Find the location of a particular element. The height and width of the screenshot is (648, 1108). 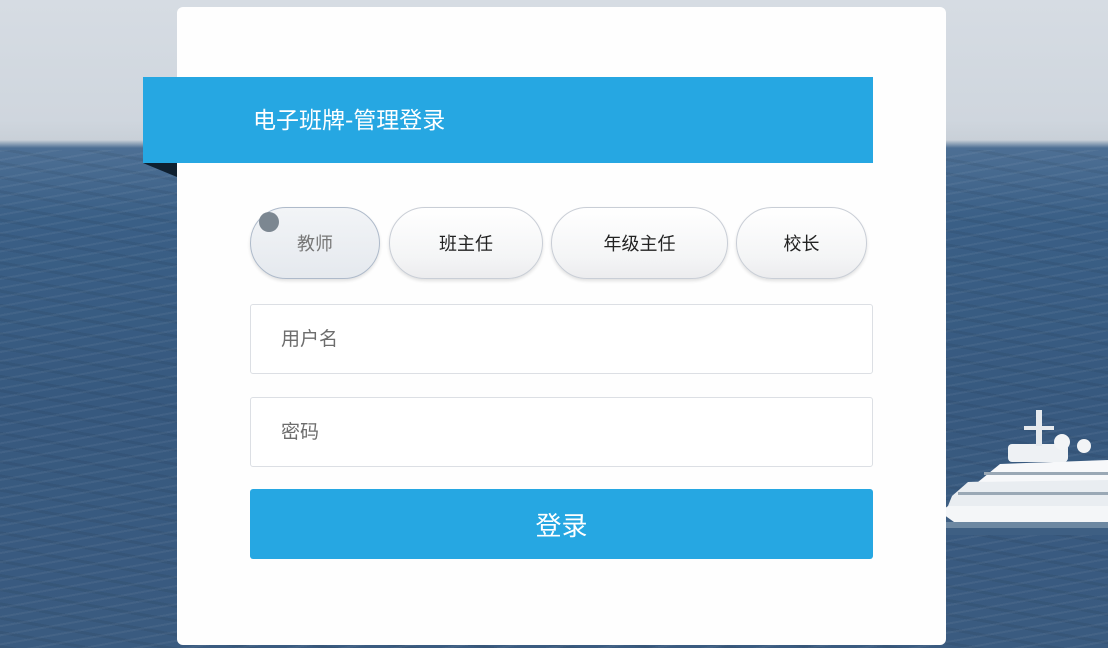

role-option-principal: 校长 is located at coordinates (801, 243).